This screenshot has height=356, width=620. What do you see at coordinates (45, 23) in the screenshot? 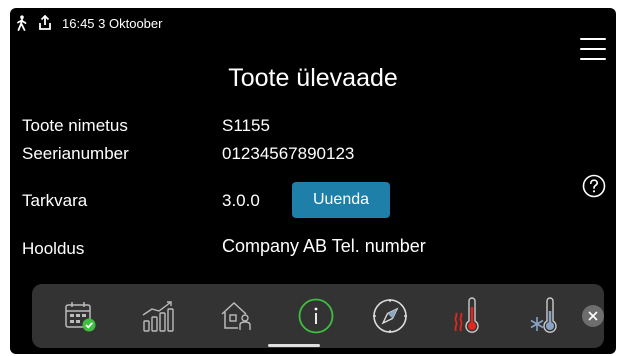
I see `upload-icon` at bounding box center [45, 23].